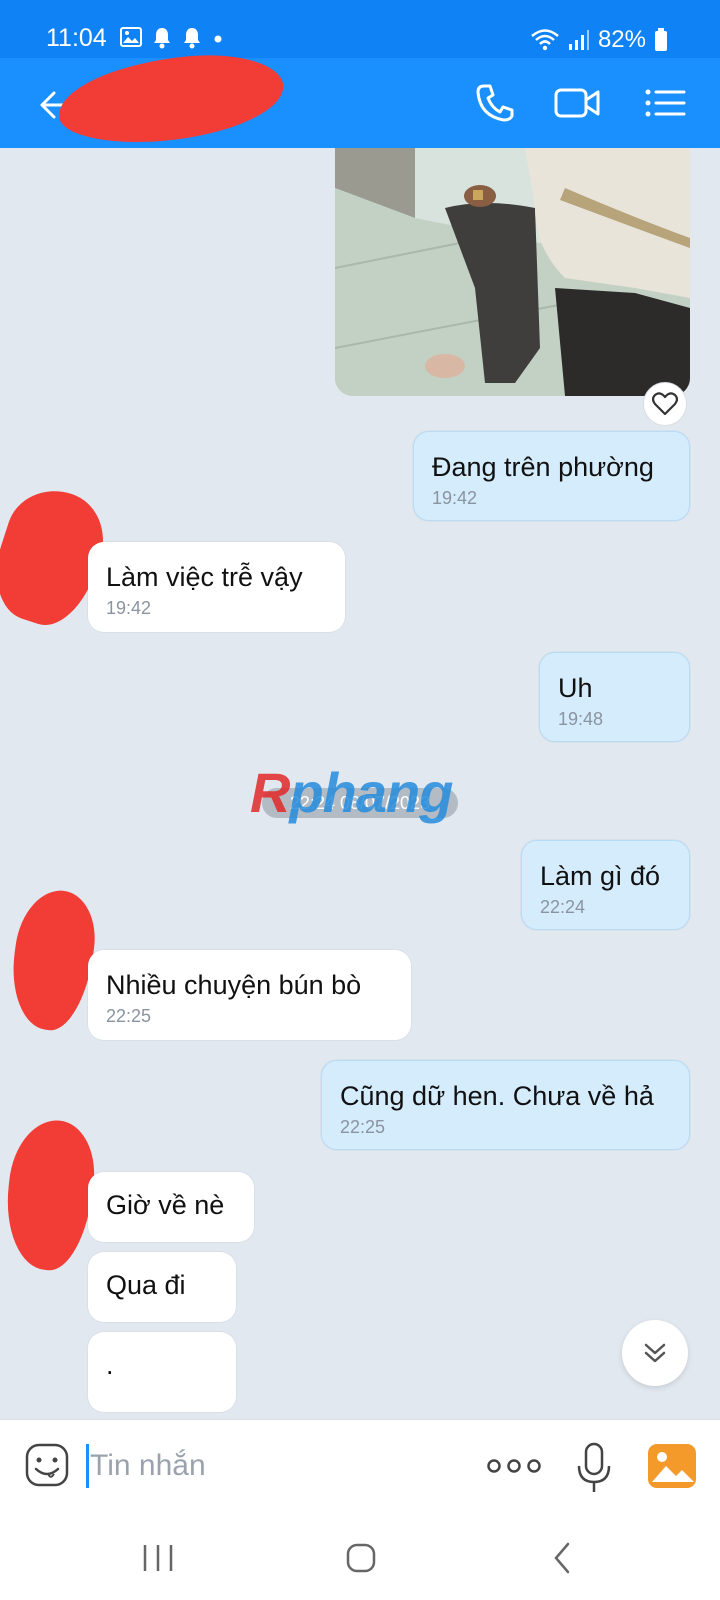 This screenshot has height=1600, width=720. I want to click on message-time: 19:48, so click(581, 719).